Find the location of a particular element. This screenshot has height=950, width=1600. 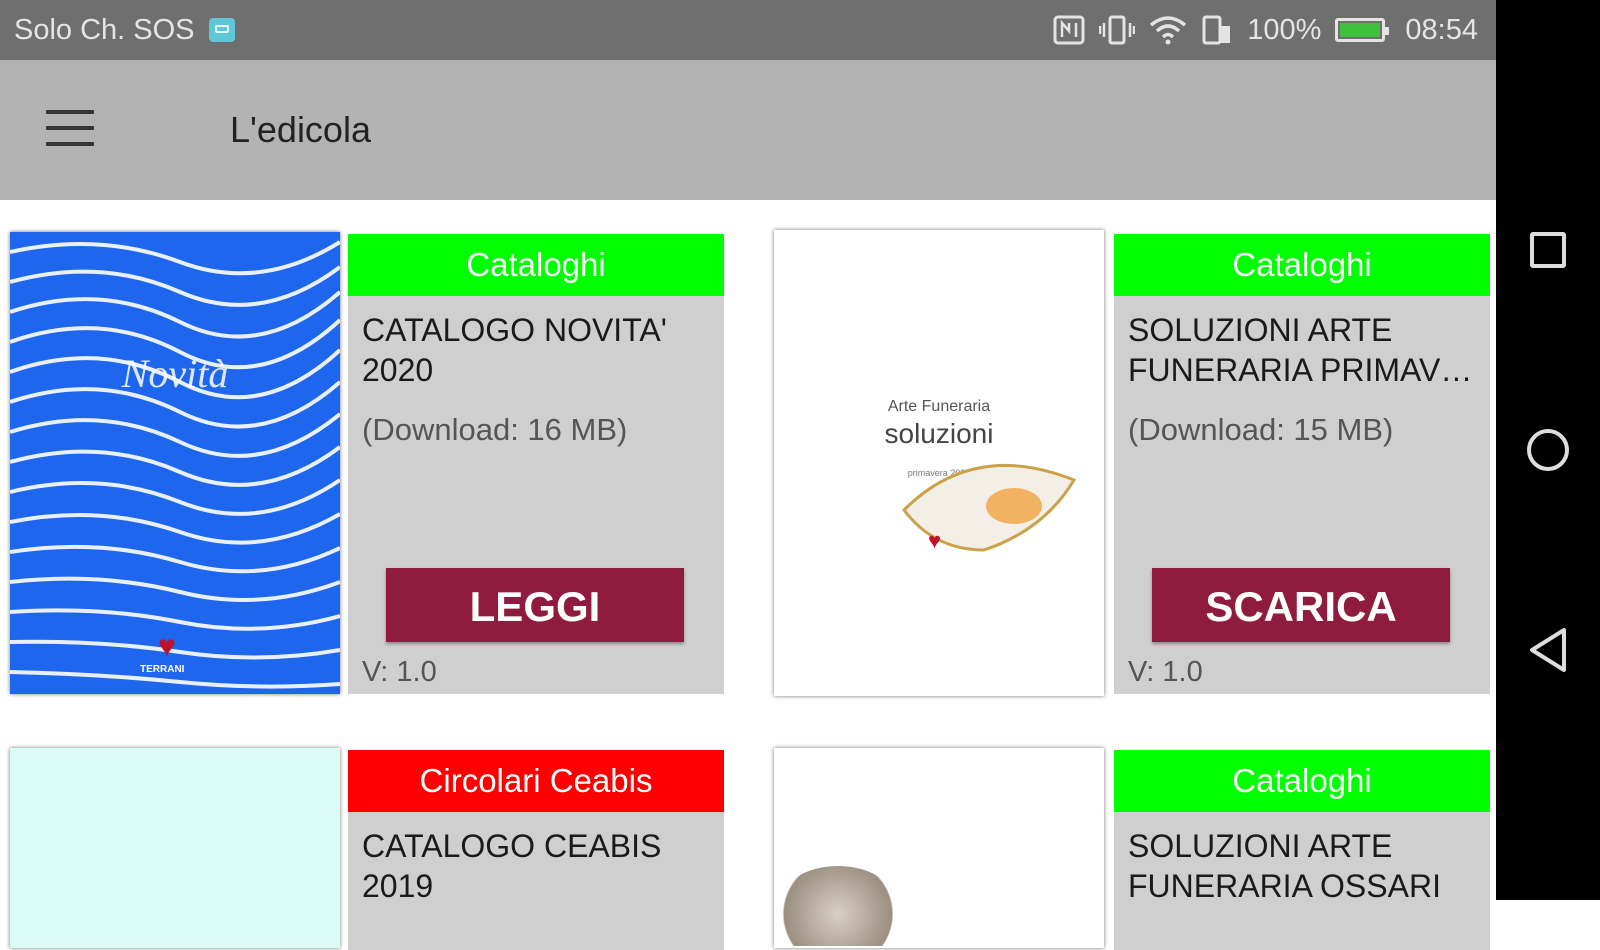

download-size: (Download: 15 MB) is located at coordinates (1261, 429).